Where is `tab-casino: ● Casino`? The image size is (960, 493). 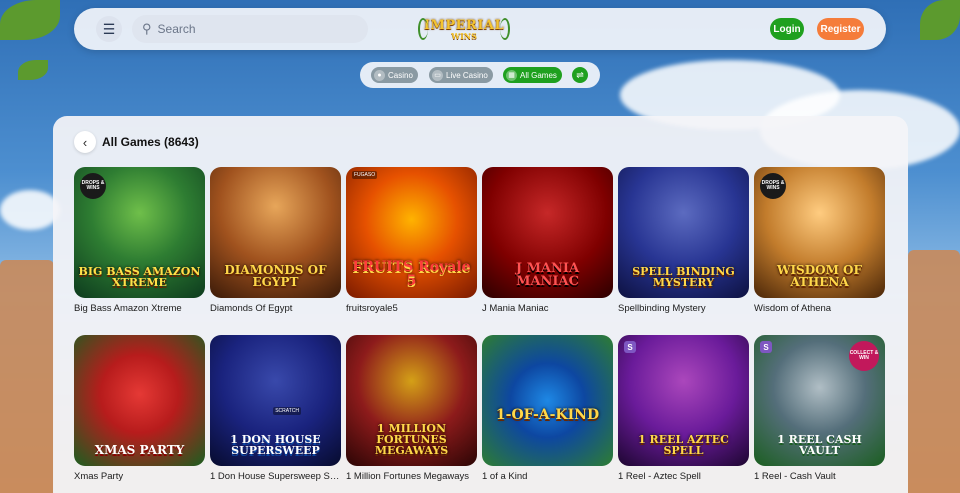 tab-casino: ● Casino is located at coordinates (394, 75).